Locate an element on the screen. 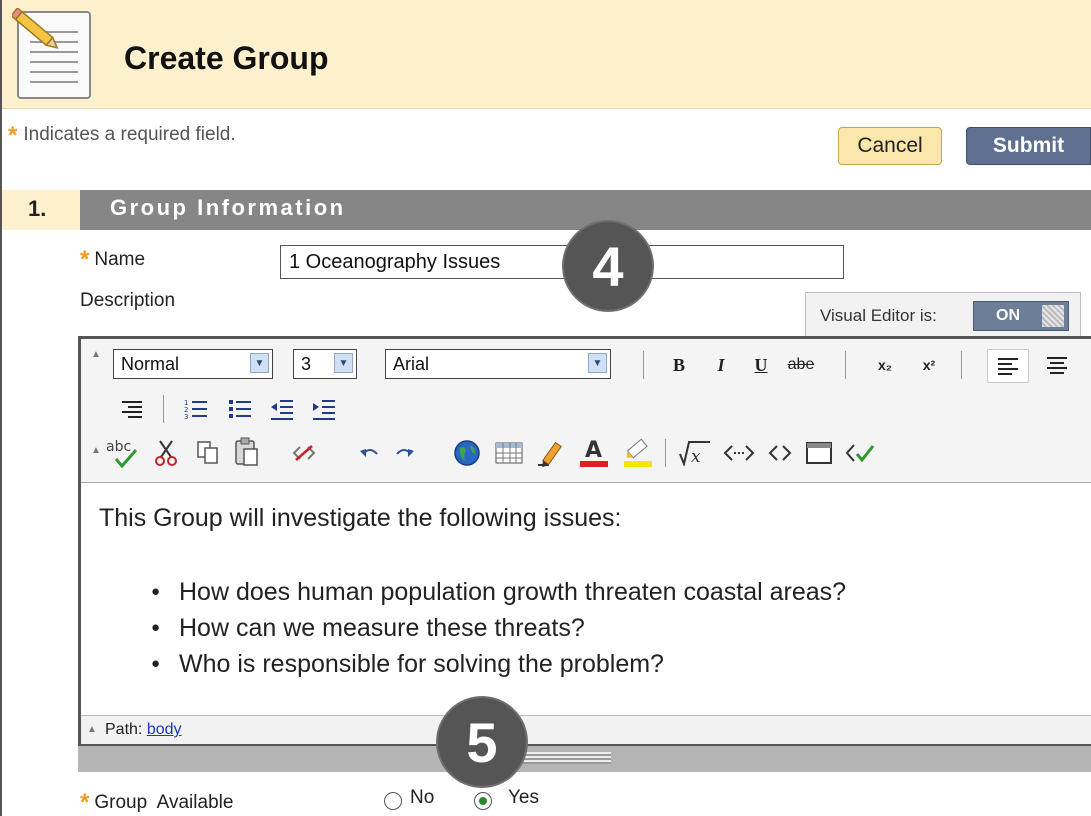 Image resolution: width=1091 pixels, height=816 pixels. redo-button is located at coordinates (404, 453).